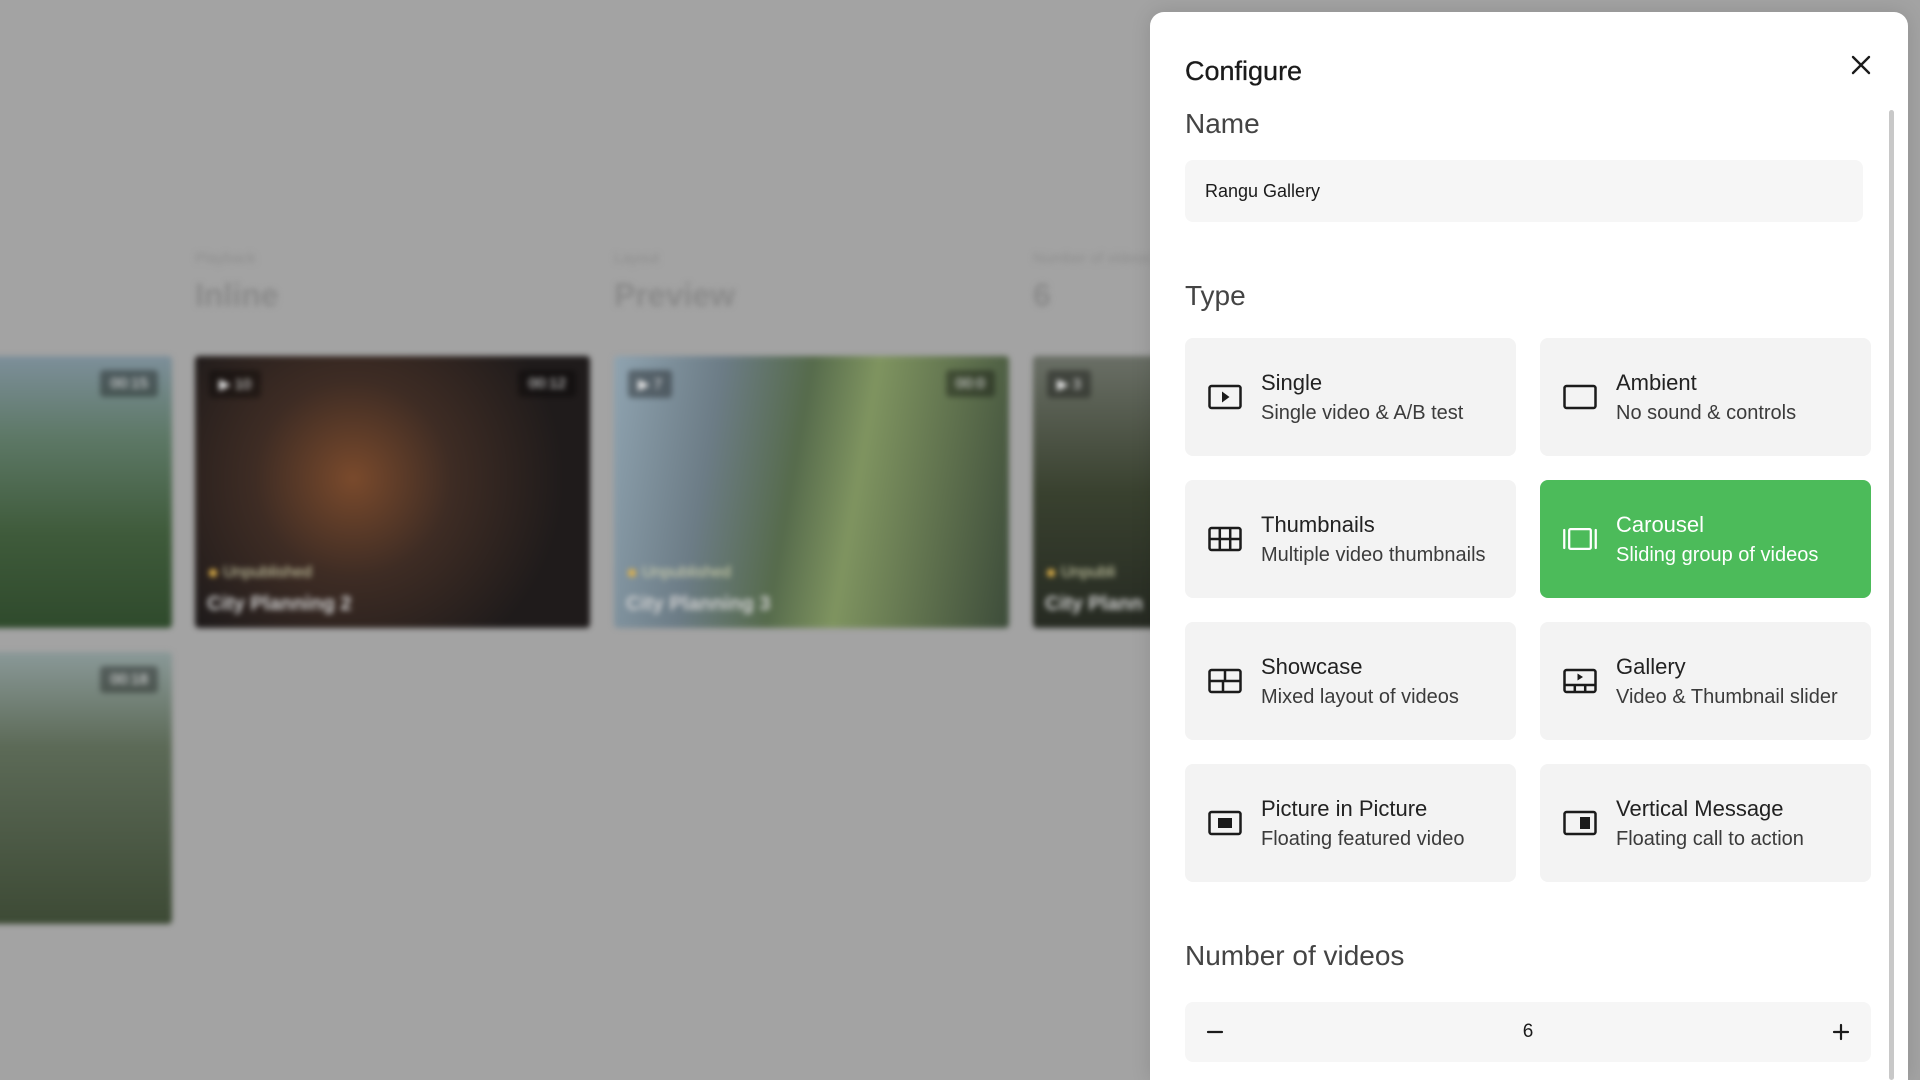  What do you see at coordinates (1312, 666) in the screenshot?
I see `type-name: Showcase` at bounding box center [1312, 666].